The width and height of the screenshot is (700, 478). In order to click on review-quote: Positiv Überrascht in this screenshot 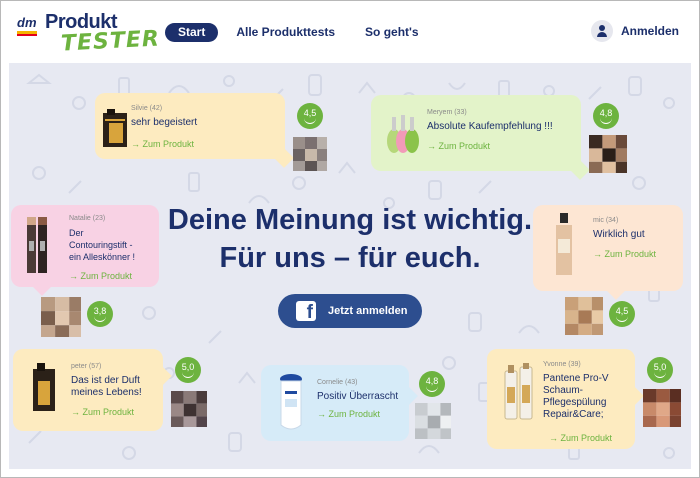, I will do `click(358, 396)`.